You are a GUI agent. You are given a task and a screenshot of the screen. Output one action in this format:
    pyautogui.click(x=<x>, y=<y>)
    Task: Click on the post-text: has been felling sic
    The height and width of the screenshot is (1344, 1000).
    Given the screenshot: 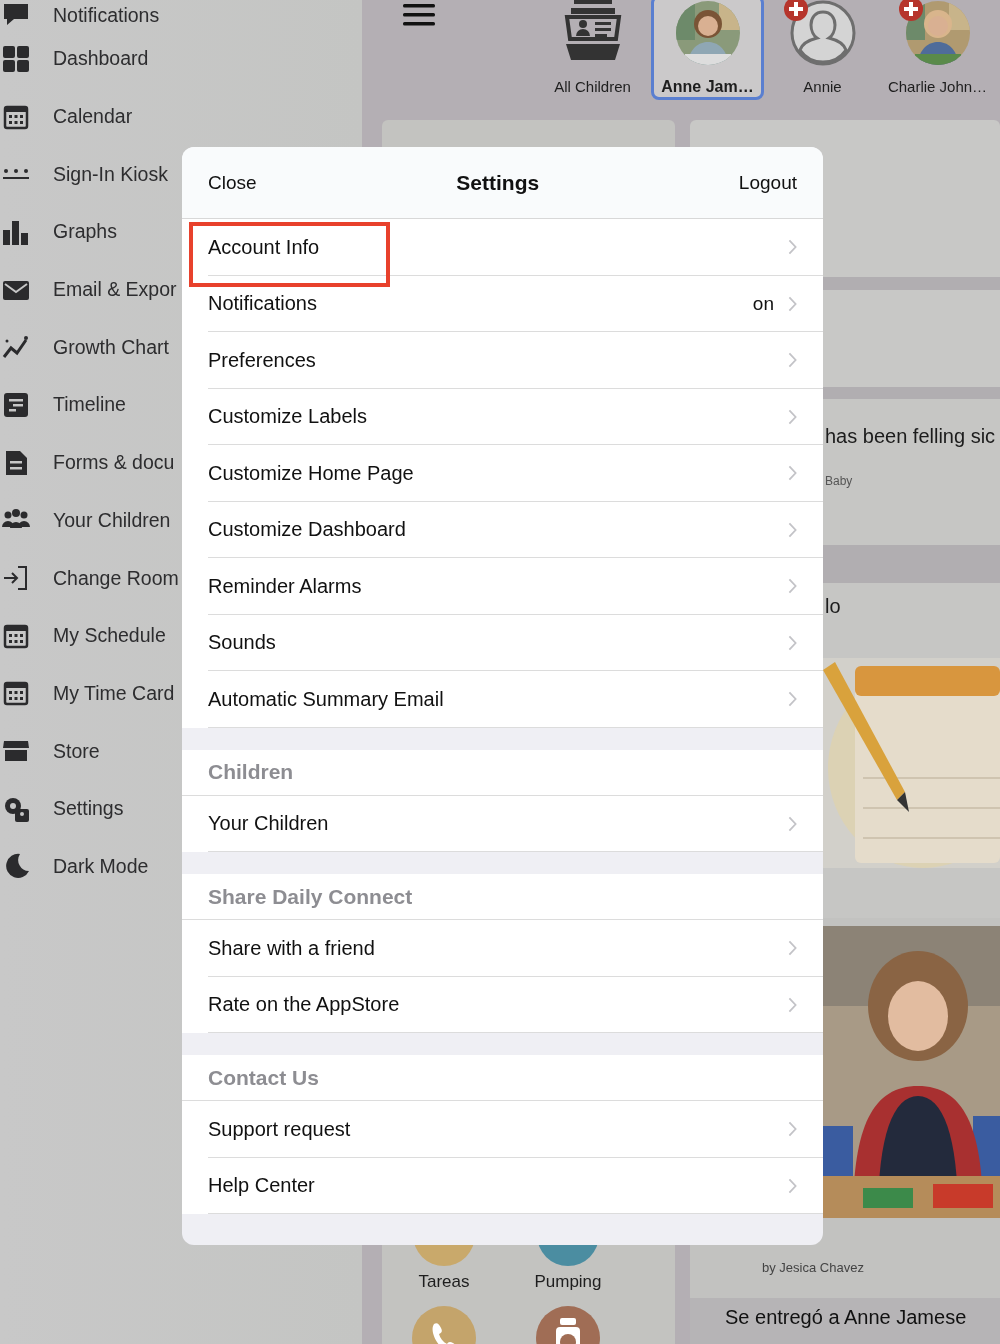 What is the action you would take?
    pyautogui.click(x=911, y=437)
    